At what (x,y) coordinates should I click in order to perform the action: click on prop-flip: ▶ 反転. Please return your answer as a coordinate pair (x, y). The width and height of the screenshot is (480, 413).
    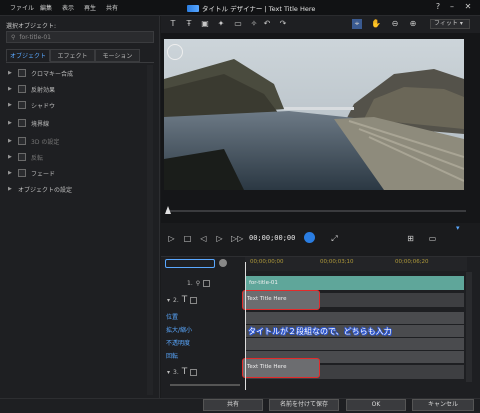
    Looking at the image, I should click on (80, 157).